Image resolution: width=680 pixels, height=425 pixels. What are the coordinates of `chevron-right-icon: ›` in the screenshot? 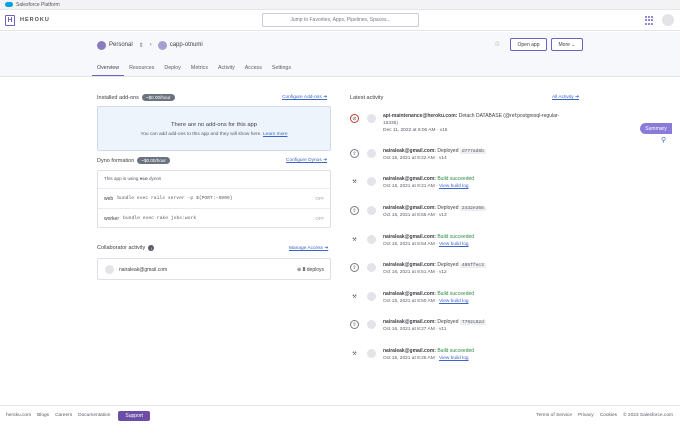 It's located at (150, 45).